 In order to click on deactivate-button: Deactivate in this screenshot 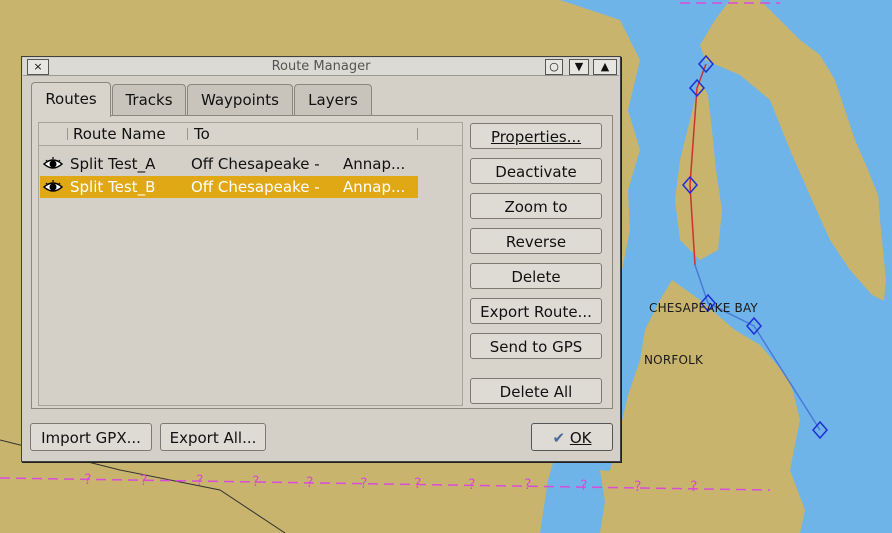, I will do `click(536, 171)`.